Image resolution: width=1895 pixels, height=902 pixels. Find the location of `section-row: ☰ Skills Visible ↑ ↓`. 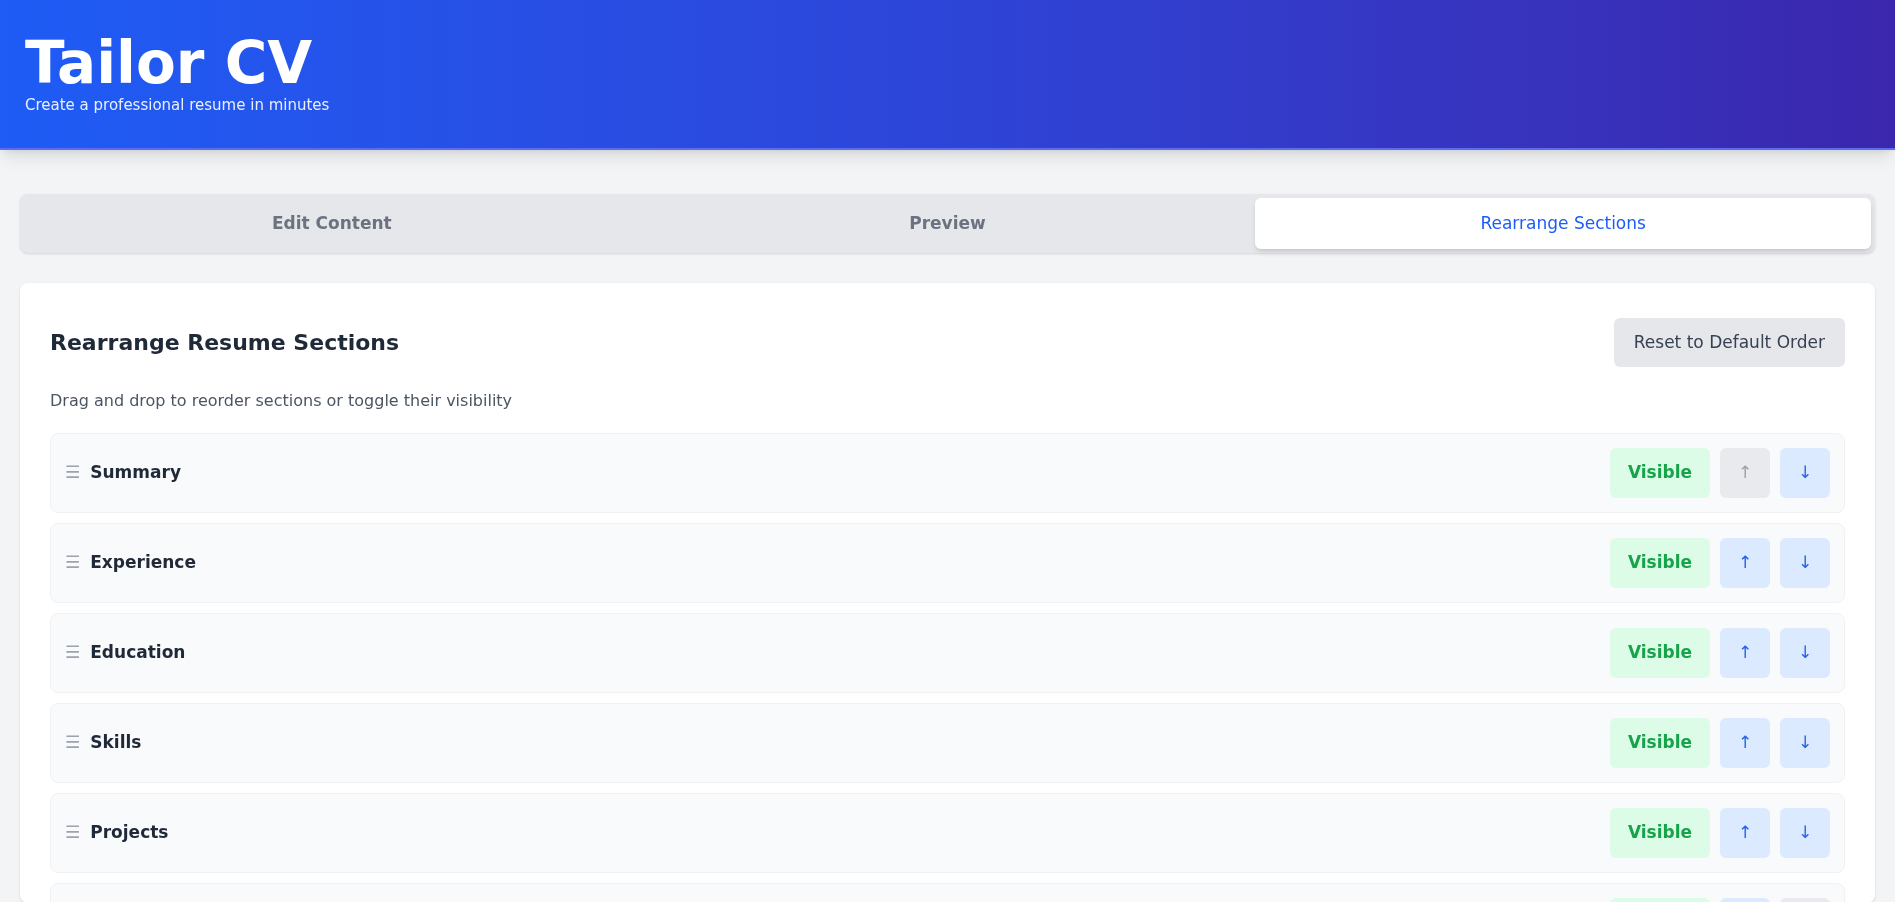

section-row: ☰ Skills Visible ↑ ↓ is located at coordinates (947, 743).